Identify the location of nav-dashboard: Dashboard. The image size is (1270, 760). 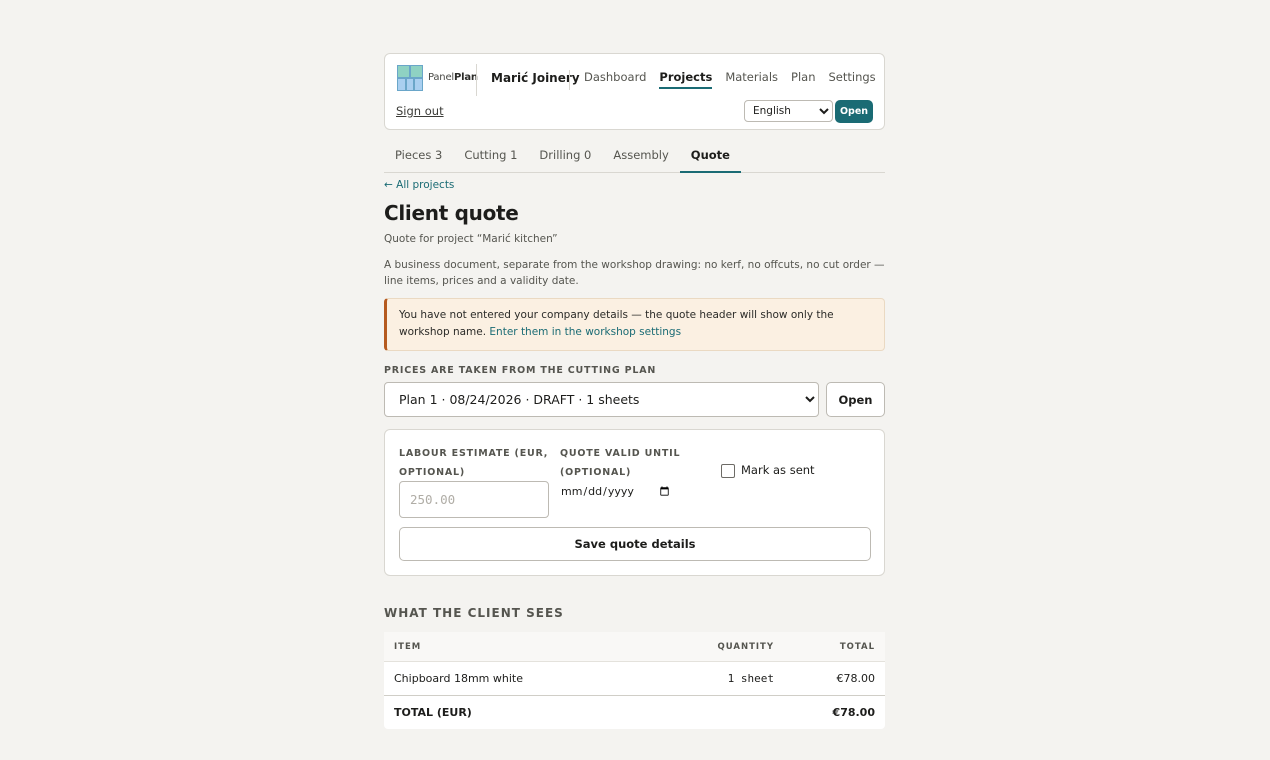
(615, 79).